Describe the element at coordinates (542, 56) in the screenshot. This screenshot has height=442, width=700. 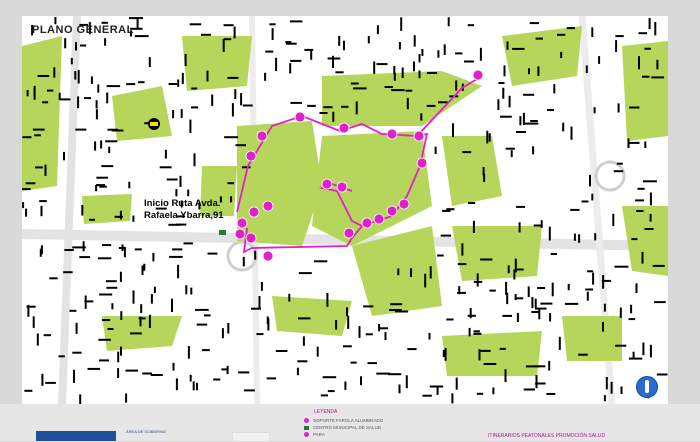
I see `park-area` at that location.